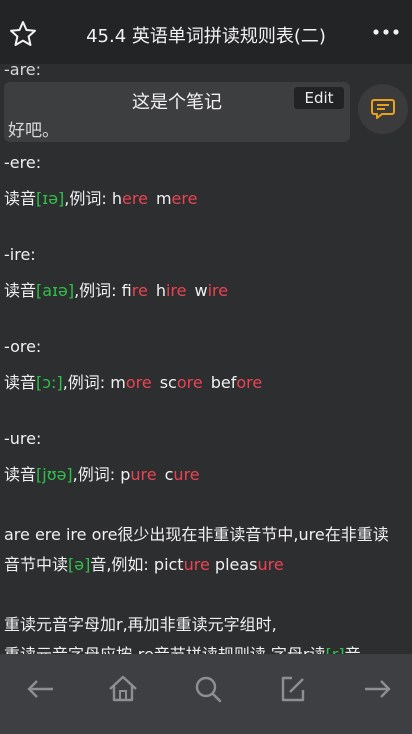  I want to click on page-title: 45.4 英语单词拼读规则表(二), so click(206, 36).